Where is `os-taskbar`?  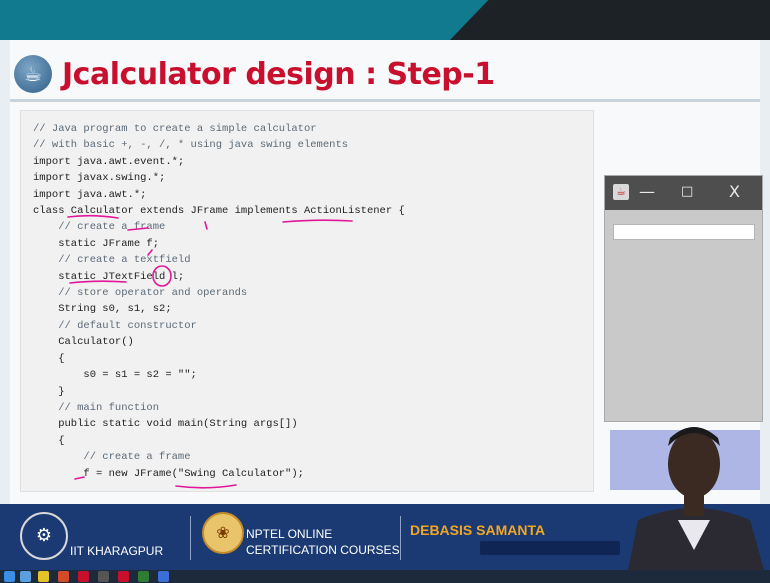 os-taskbar is located at coordinates (385, 576).